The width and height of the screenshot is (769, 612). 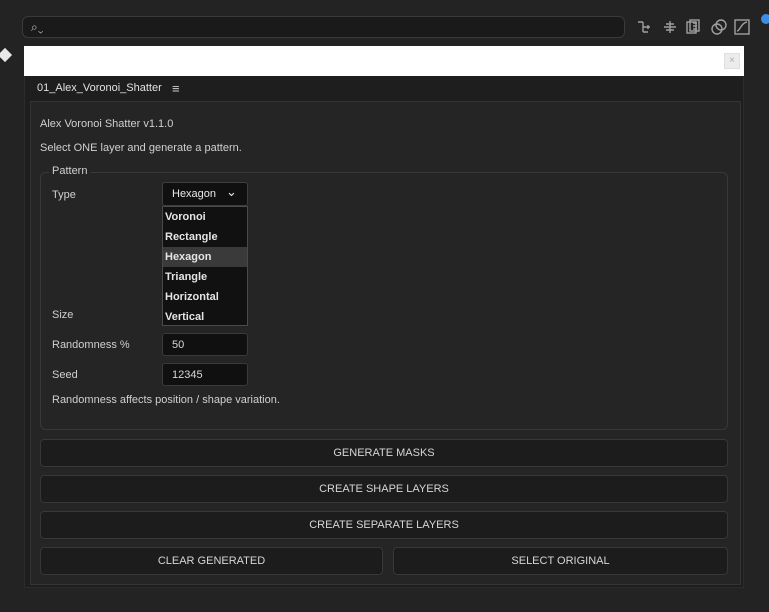 I want to click on option-rectangle: Rectangle, so click(x=205, y=237).